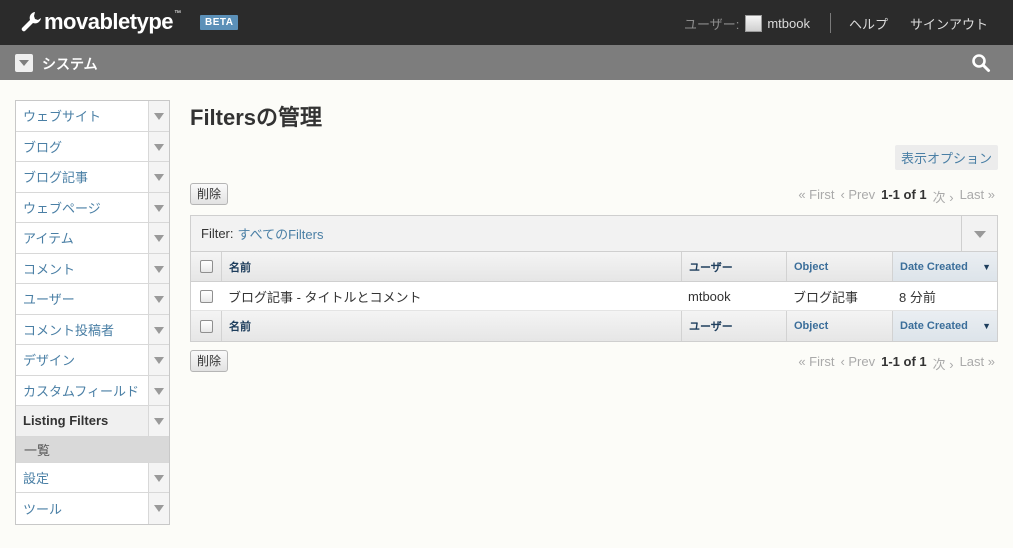 The image size is (1013, 548). What do you see at coordinates (49, 300) in the screenshot?
I see `sidebar-item-label: ユーザー` at bounding box center [49, 300].